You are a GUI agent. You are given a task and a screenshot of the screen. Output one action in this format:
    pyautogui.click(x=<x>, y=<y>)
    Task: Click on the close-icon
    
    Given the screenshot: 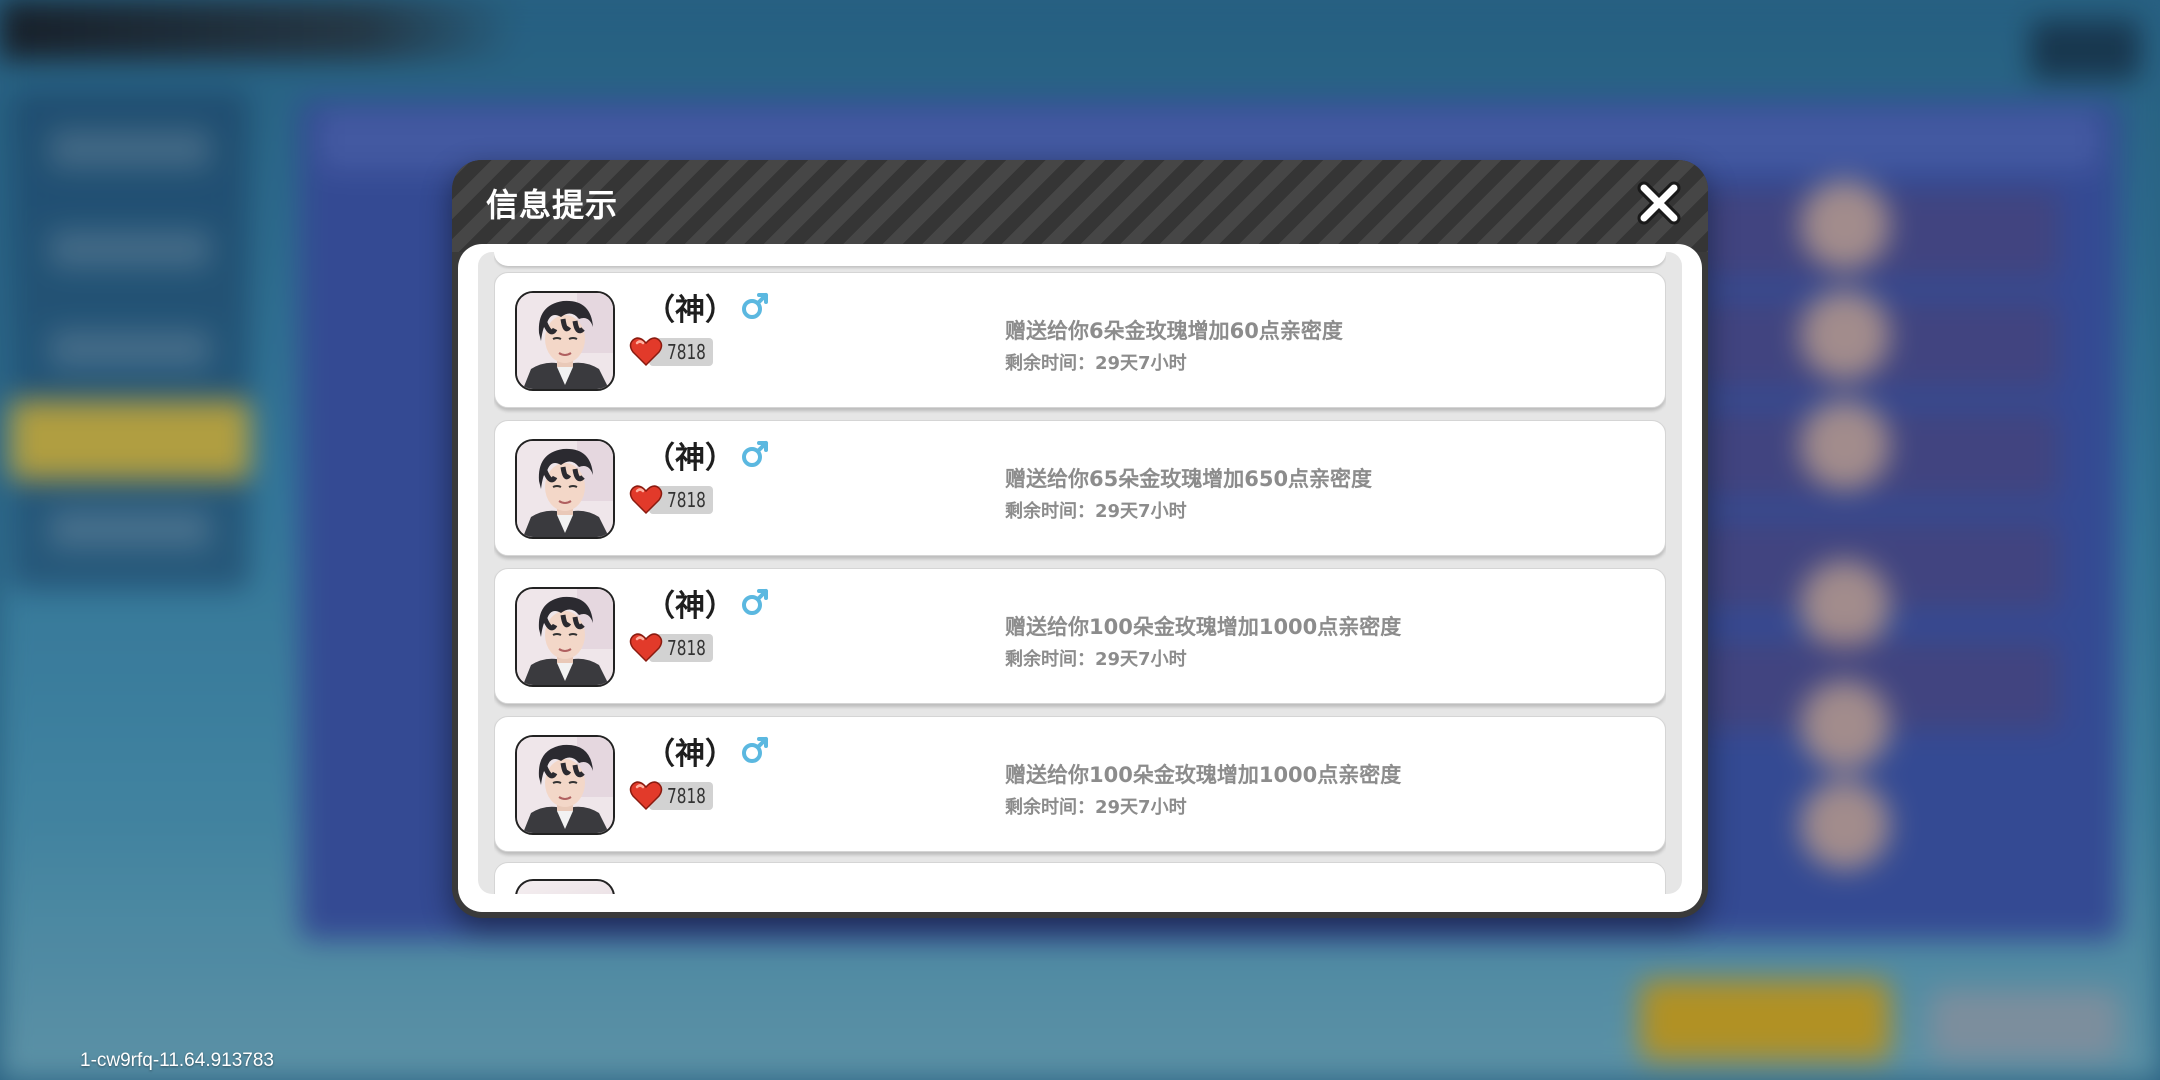 What is the action you would take?
    pyautogui.click(x=1659, y=203)
    